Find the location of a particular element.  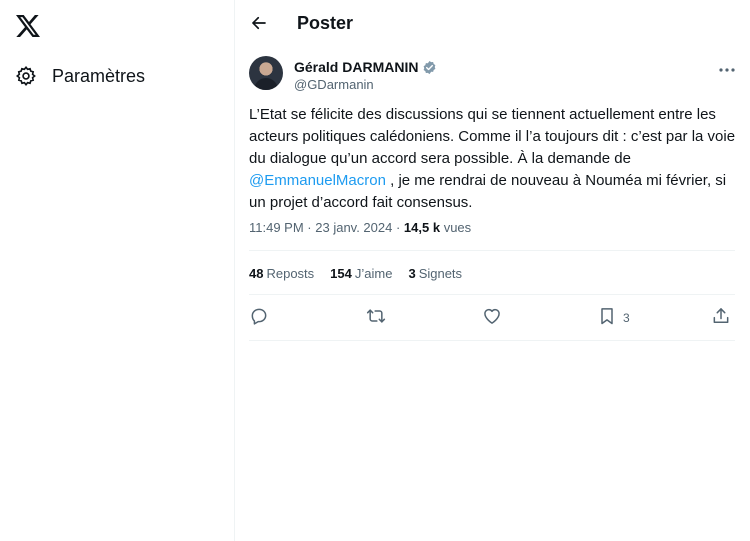

tweet-stats: 48 Reposts 154 J’aime 3 Signets is located at coordinates (355, 273).